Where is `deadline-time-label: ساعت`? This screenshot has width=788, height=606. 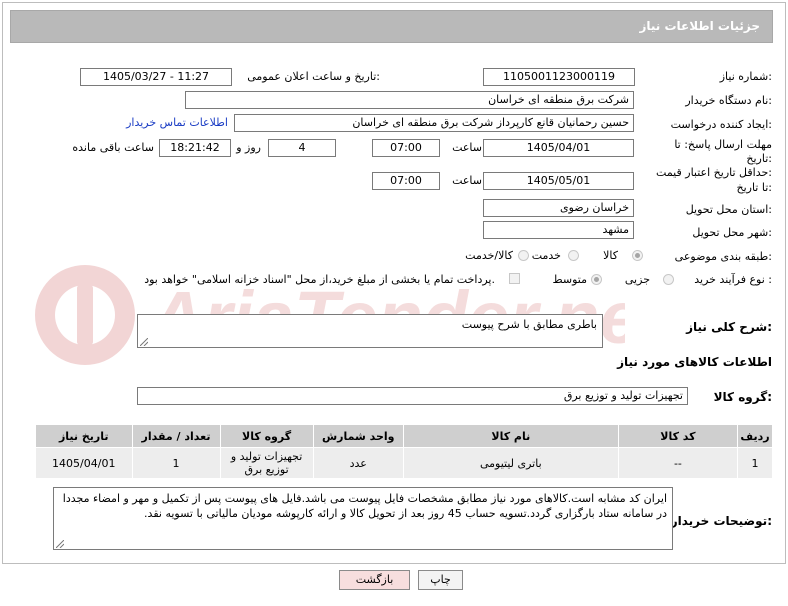
deadline-time-label: ساعت is located at coordinates (467, 147).